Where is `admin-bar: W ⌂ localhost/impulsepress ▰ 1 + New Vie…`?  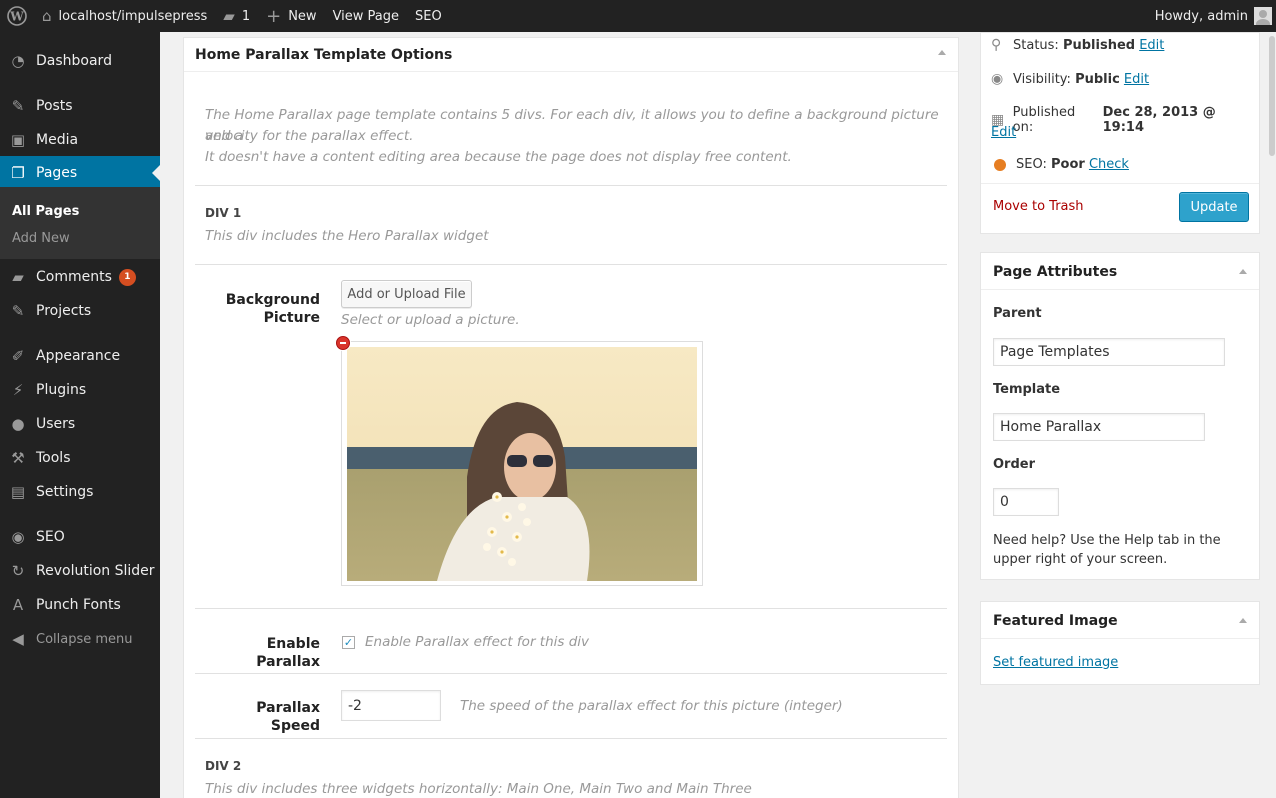 admin-bar: W ⌂ localhost/impulsepress ▰ 1 + New Vie… is located at coordinates (638, 16).